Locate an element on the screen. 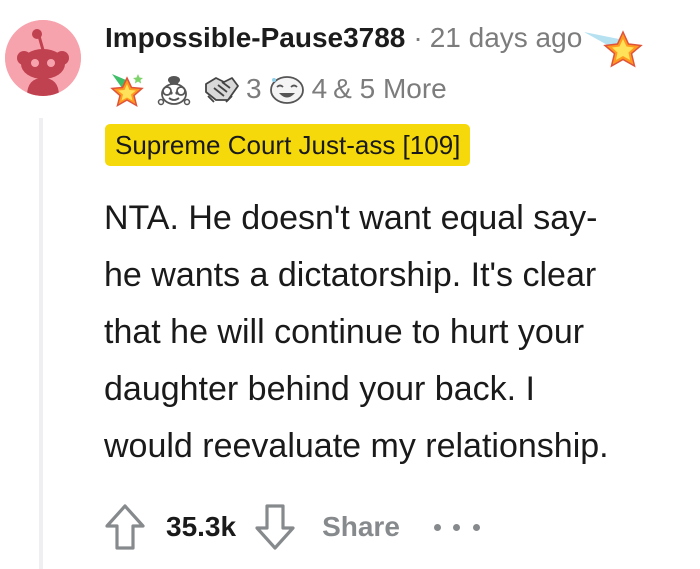 The image size is (700, 569). more-options-button is located at coordinates (456, 527).